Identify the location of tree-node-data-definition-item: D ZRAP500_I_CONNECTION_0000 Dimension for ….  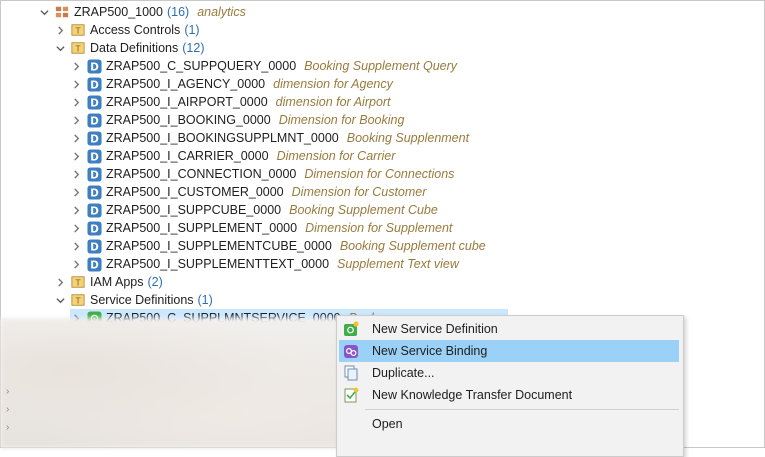
(262, 174).